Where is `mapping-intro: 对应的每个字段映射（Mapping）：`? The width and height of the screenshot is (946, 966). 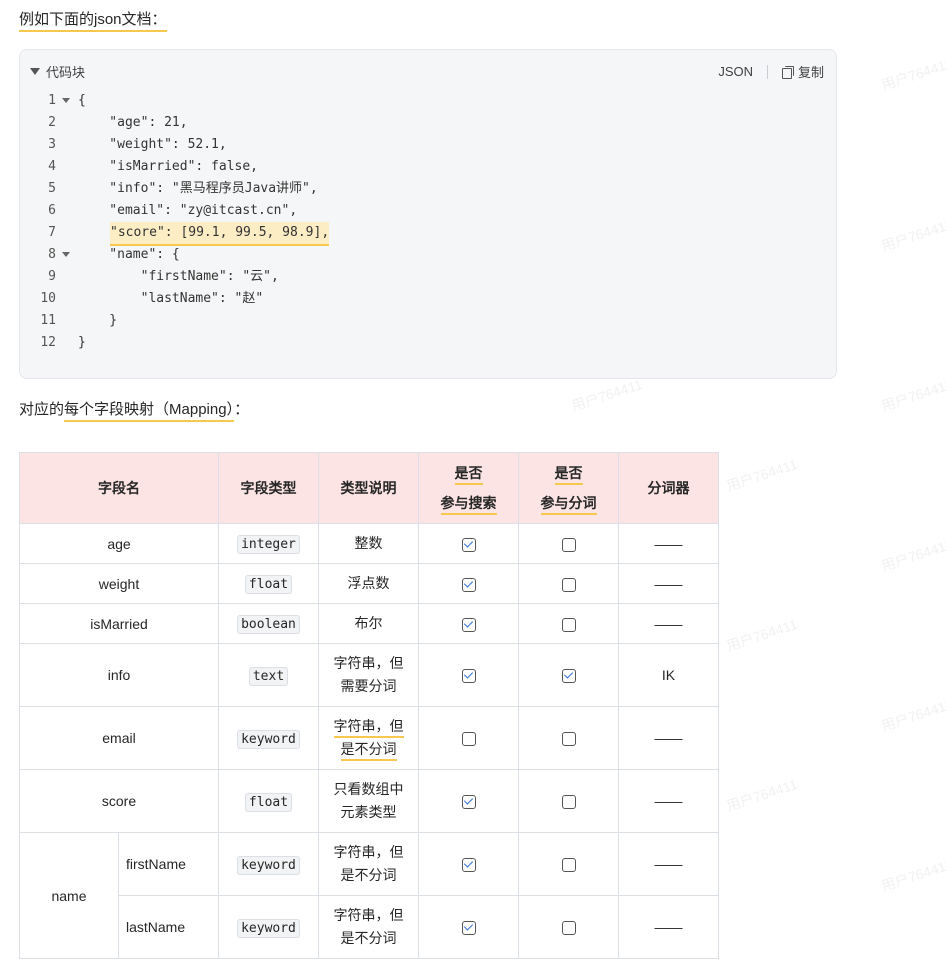
mapping-intro: 对应的每个字段映射（Mapping）： is located at coordinates (134, 410).